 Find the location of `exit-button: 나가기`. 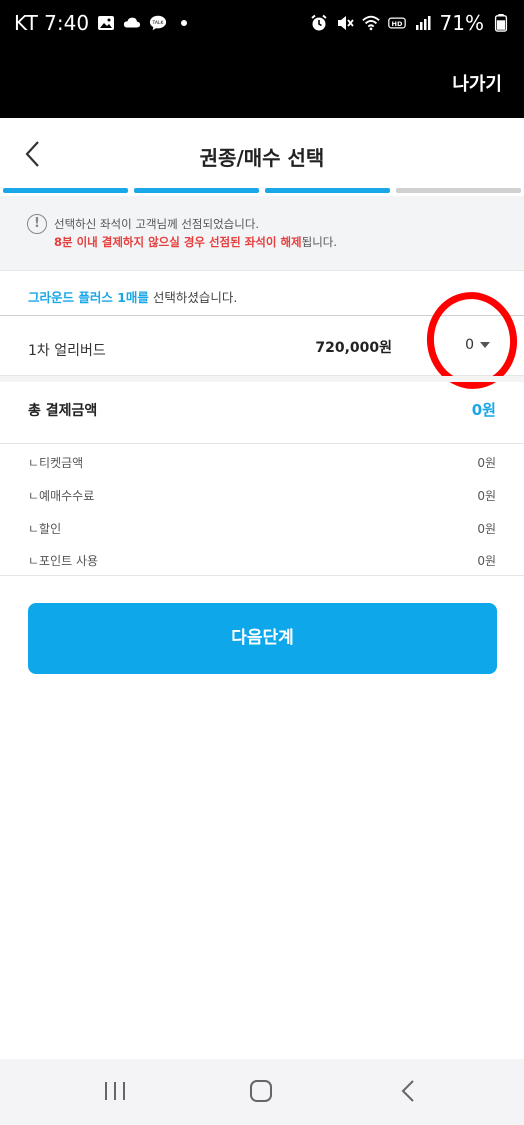

exit-button: 나가기 is located at coordinates (477, 83).